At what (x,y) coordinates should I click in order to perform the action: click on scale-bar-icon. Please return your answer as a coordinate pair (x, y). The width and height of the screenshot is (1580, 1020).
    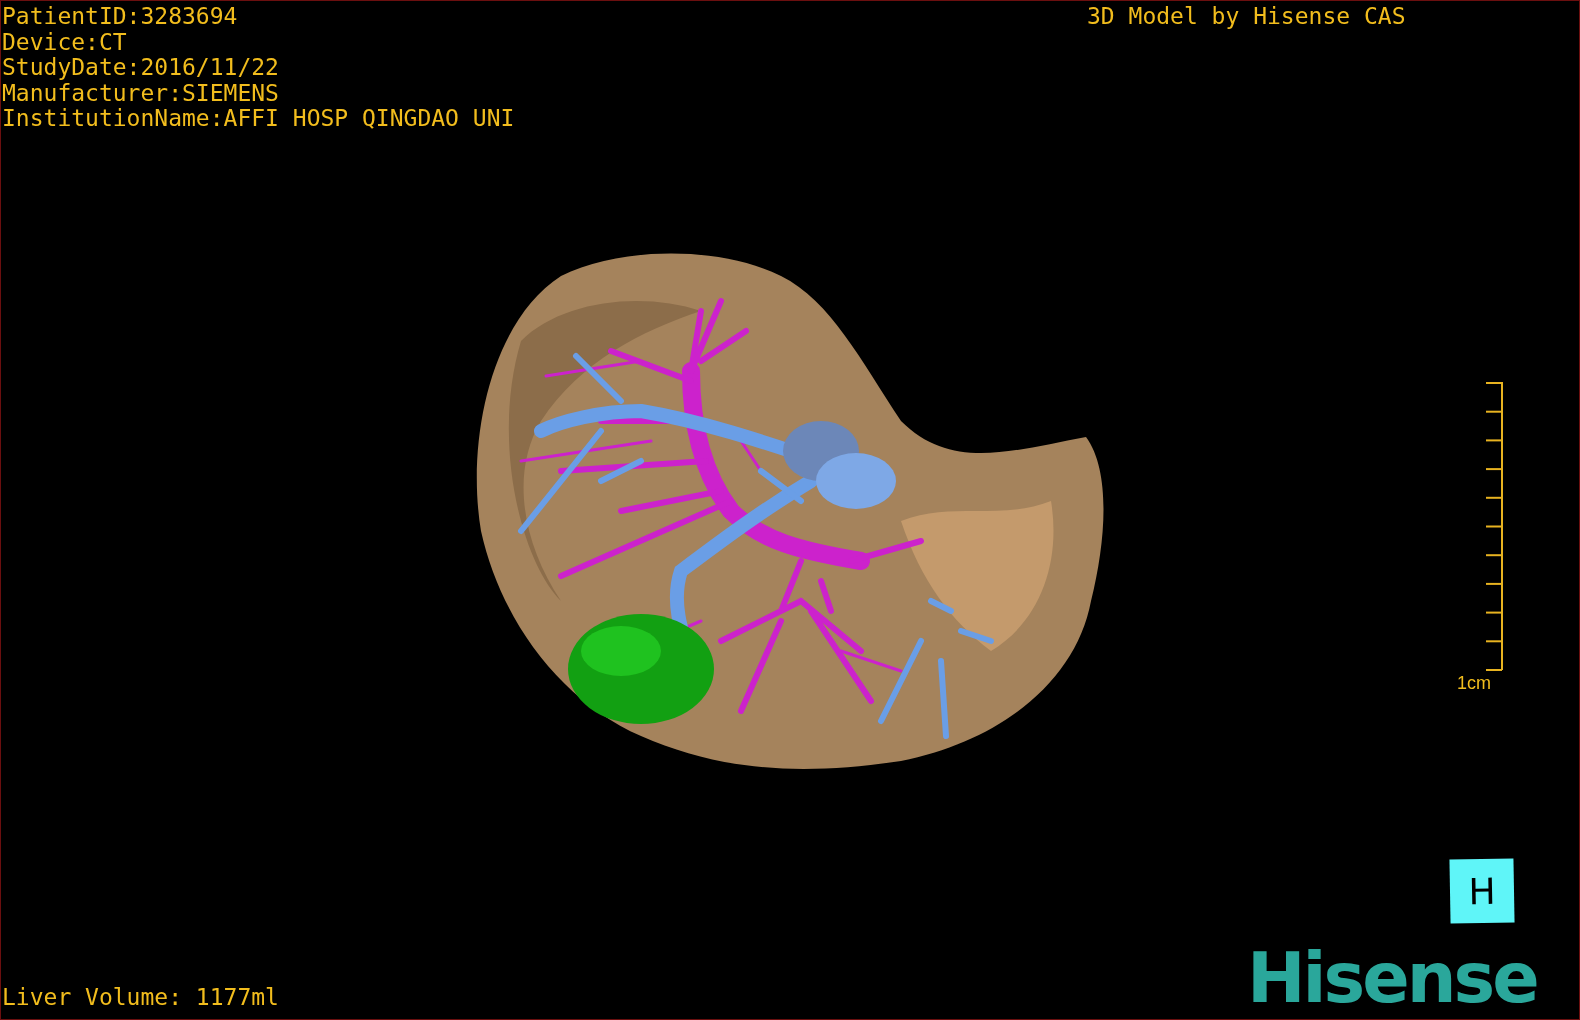
    Looking at the image, I should click on (1494, 526).